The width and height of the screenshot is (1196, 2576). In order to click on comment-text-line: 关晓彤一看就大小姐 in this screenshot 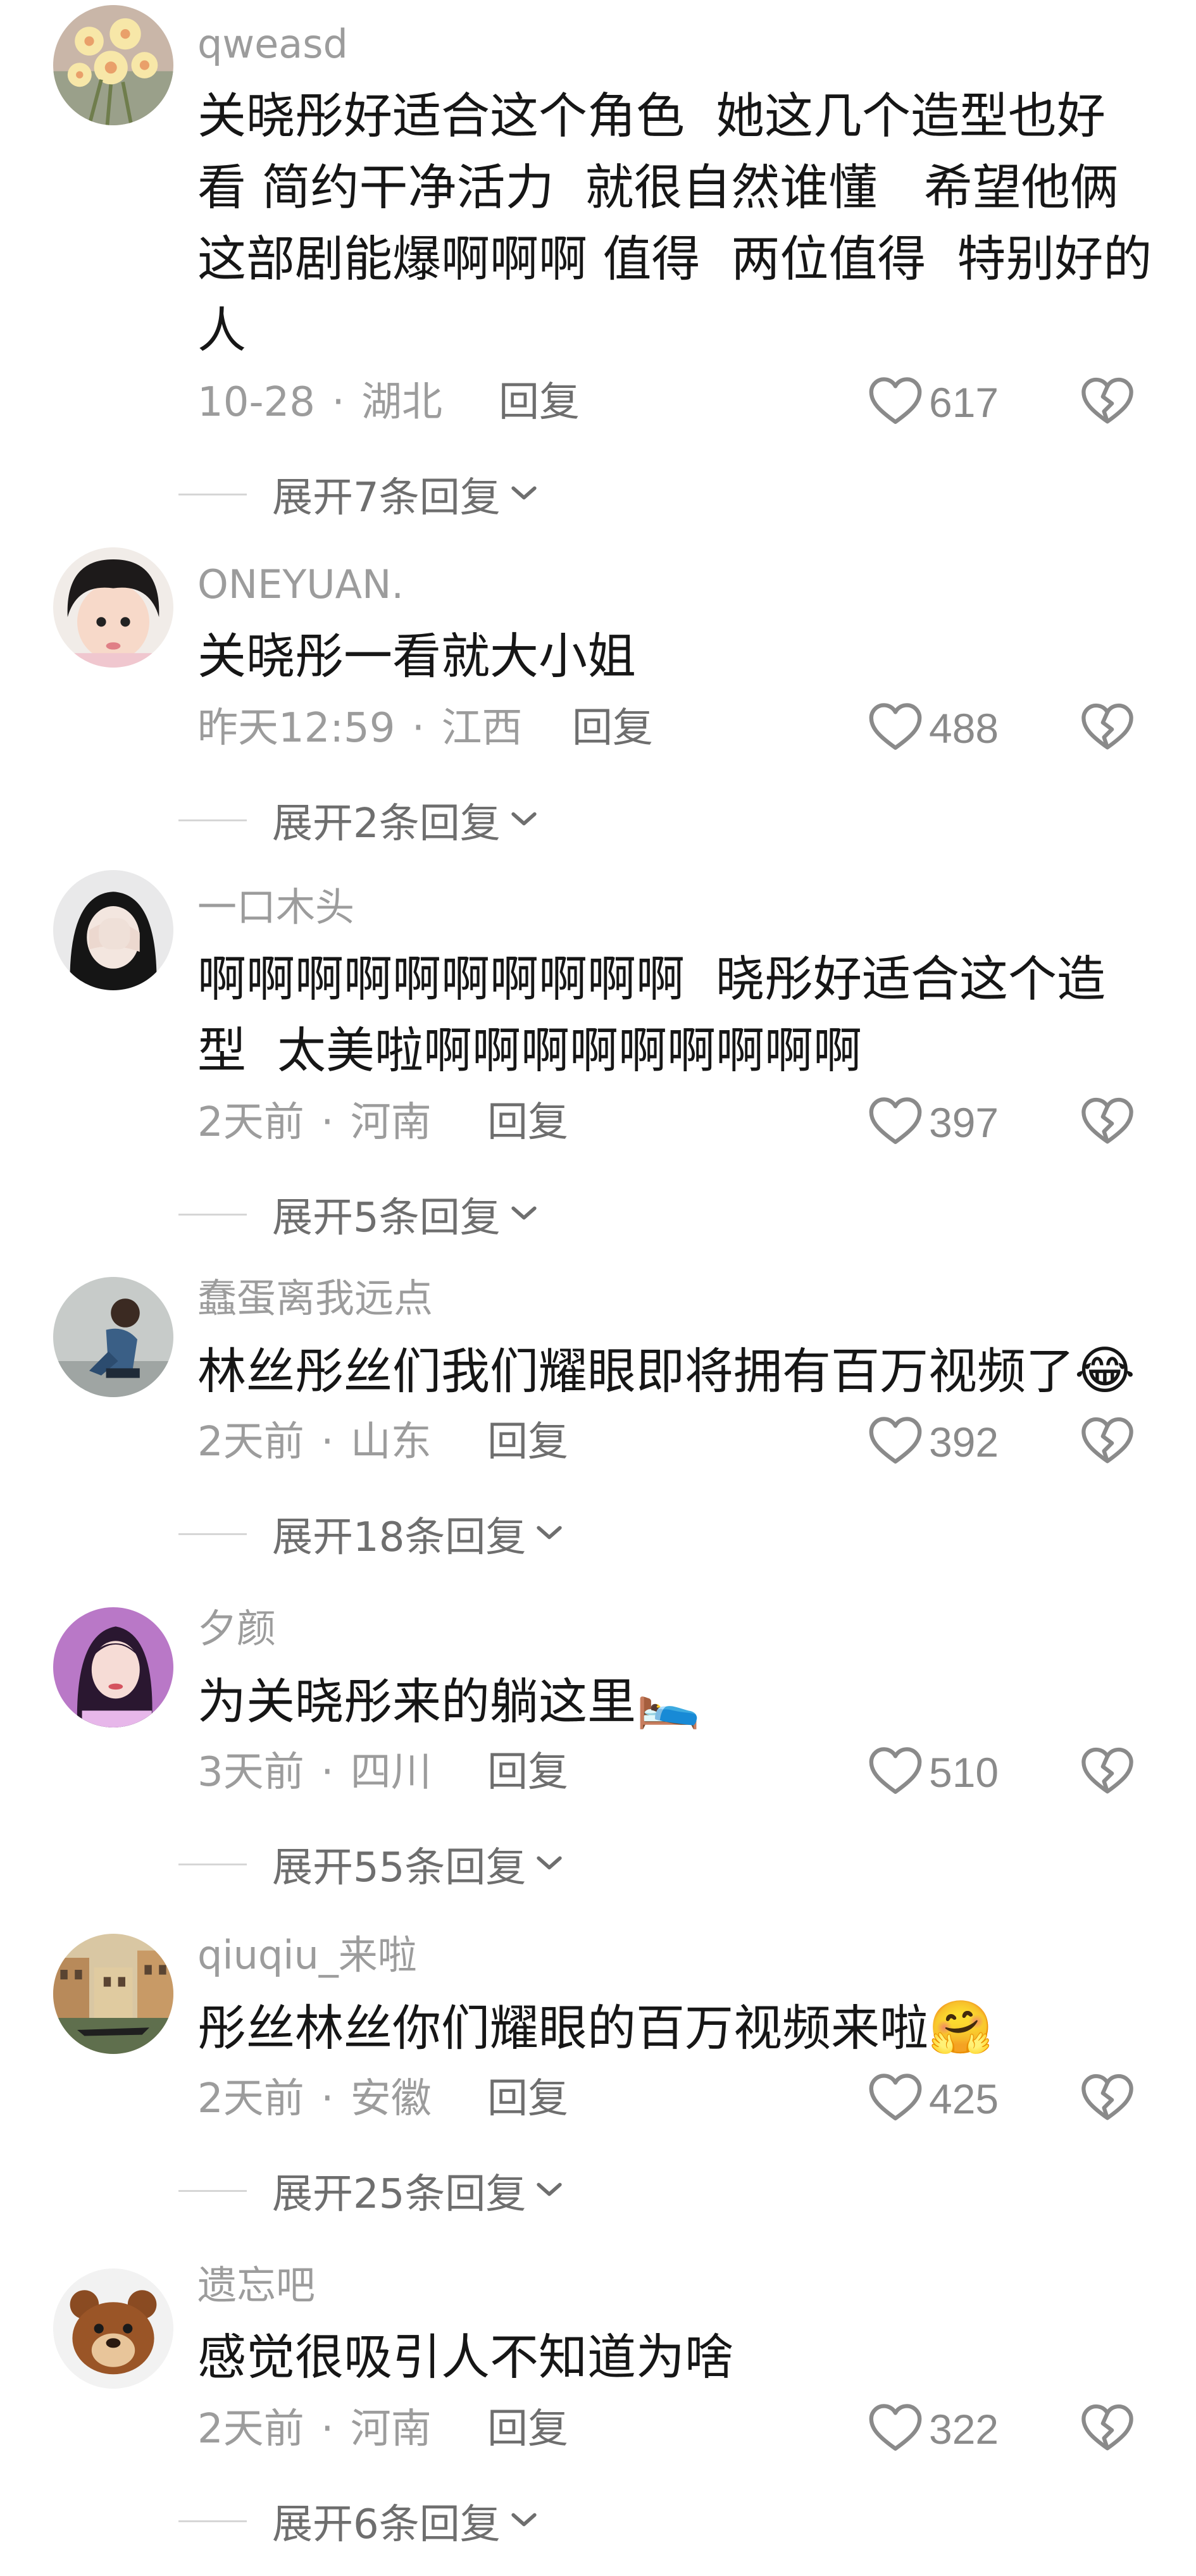, I will do `click(416, 657)`.